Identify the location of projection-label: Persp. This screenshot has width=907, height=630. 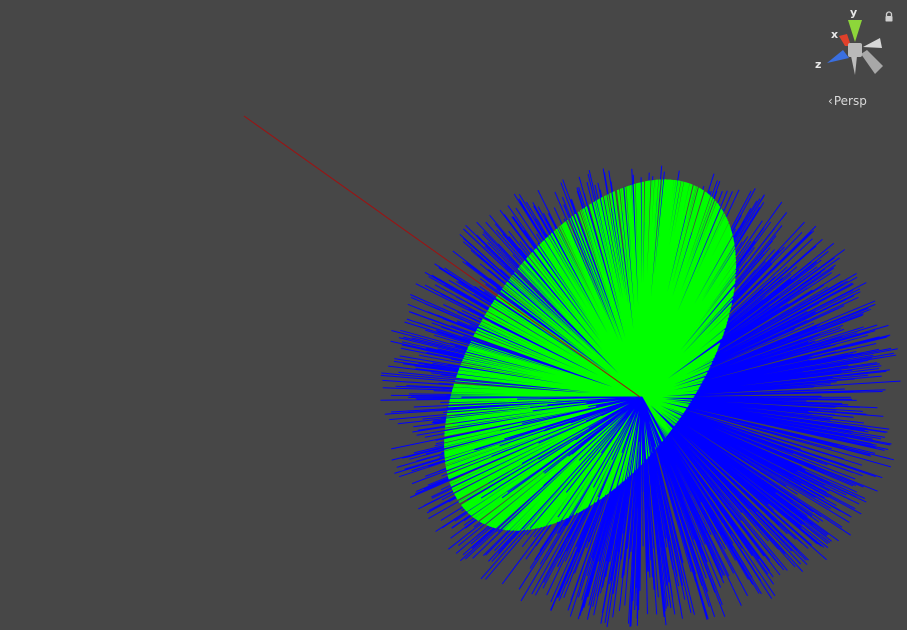
(850, 101).